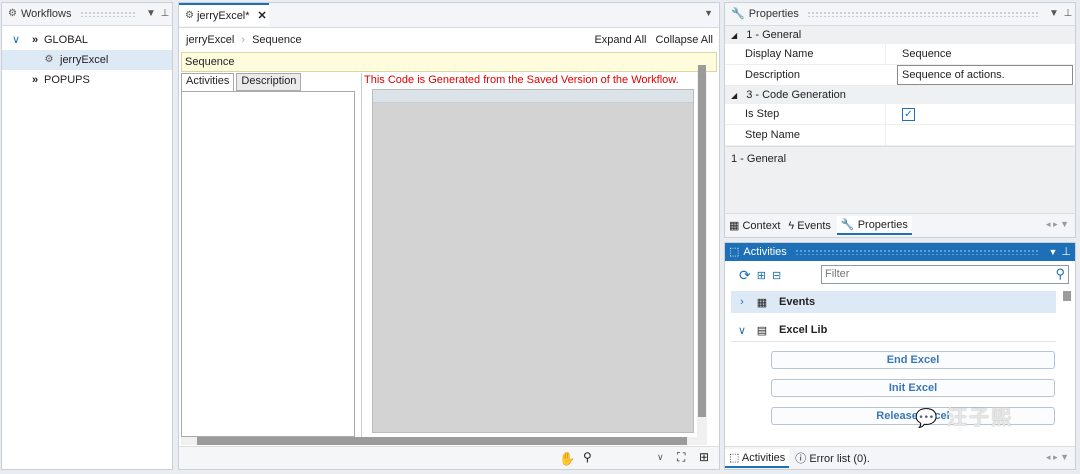 The width and height of the screenshot is (1080, 474). I want to click on tab-jerryexcel: ⚙ jerryExcel* ✕, so click(224, 14).